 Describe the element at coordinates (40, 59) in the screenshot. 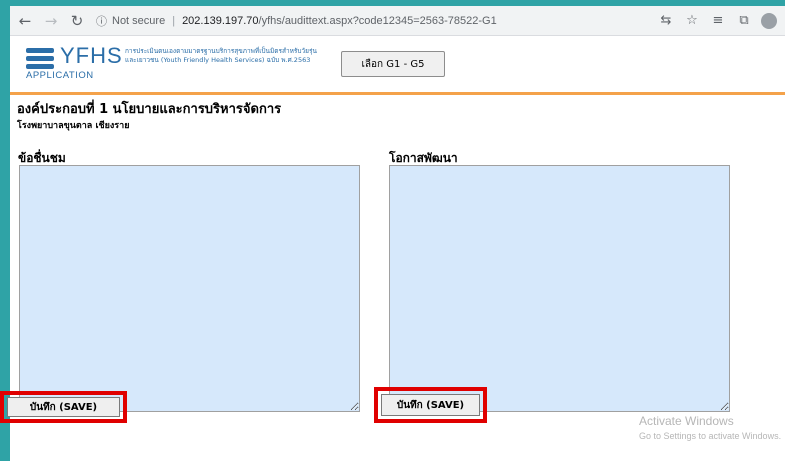

I see `logo-icon` at that location.